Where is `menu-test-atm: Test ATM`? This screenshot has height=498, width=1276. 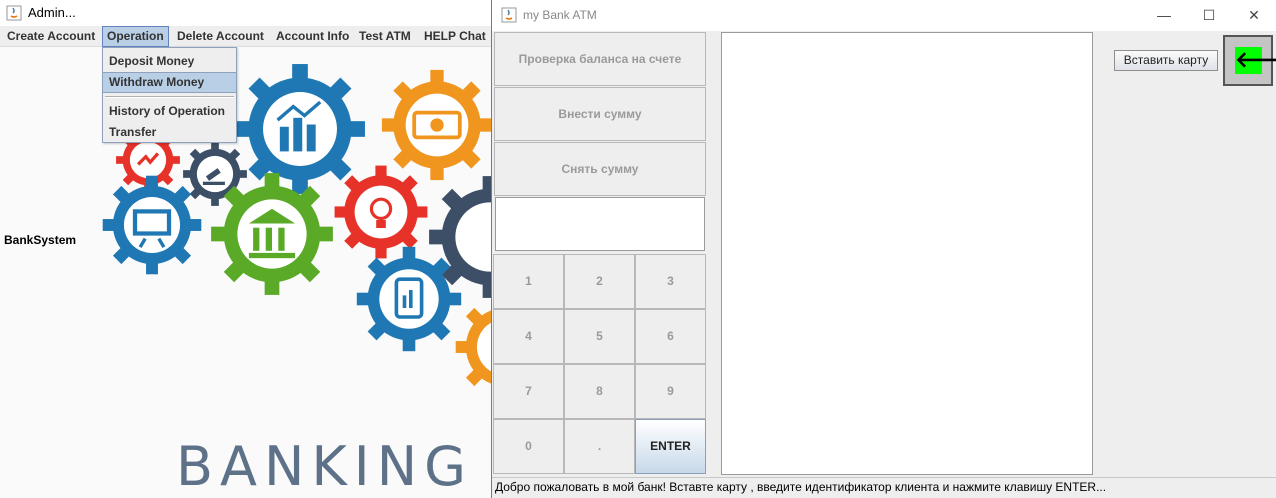 menu-test-atm: Test ATM is located at coordinates (385, 36).